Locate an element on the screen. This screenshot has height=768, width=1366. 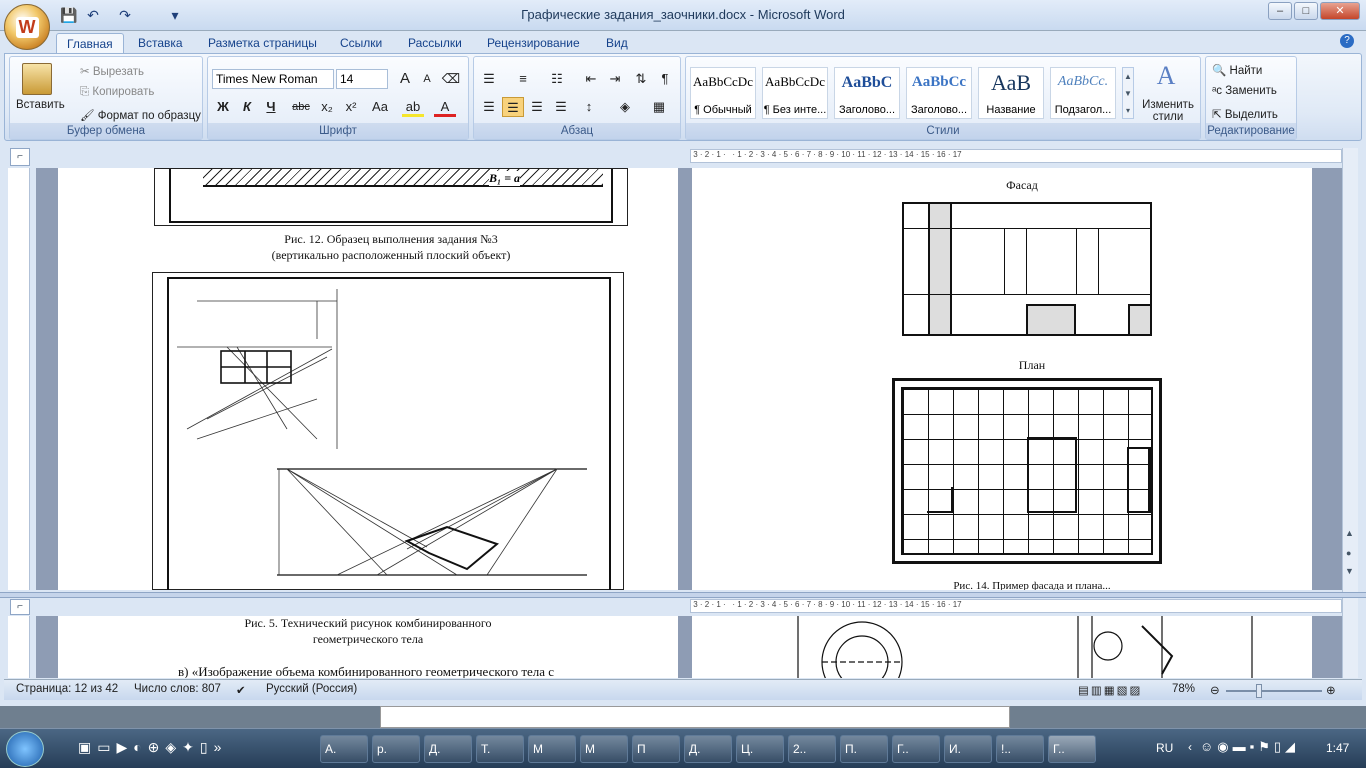
tab-insert: Вставка is located at coordinates (160, 43).